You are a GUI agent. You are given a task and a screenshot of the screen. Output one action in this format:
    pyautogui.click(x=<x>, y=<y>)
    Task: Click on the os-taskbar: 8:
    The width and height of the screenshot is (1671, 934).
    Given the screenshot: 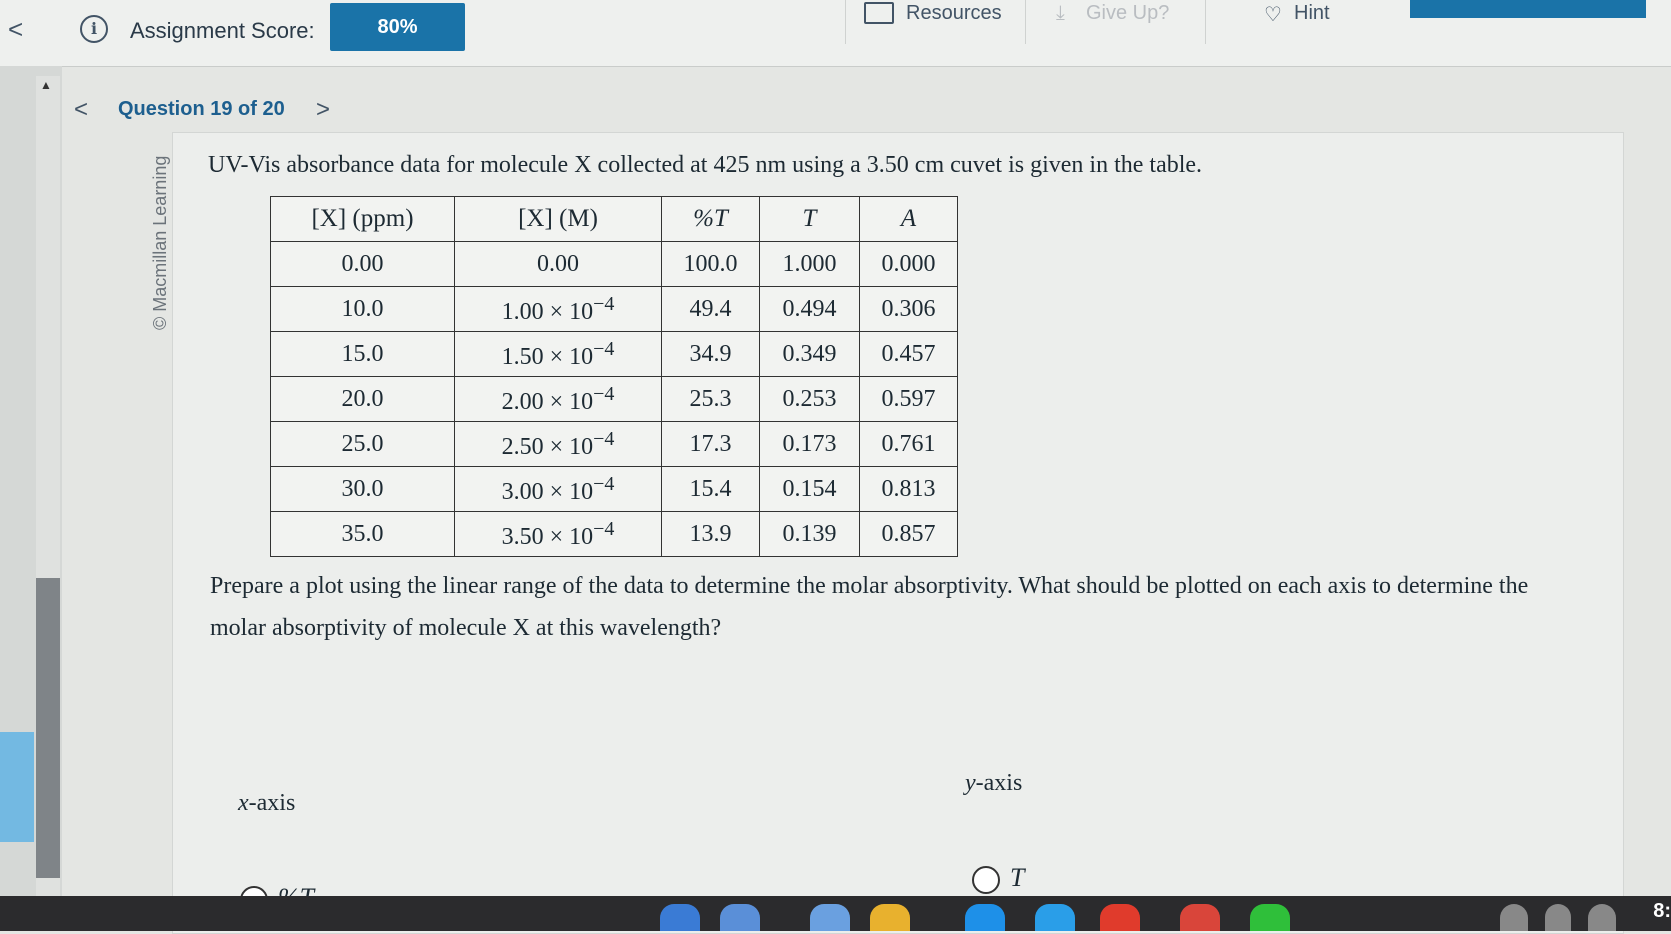 What is the action you would take?
    pyautogui.click(x=835, y=913)
    